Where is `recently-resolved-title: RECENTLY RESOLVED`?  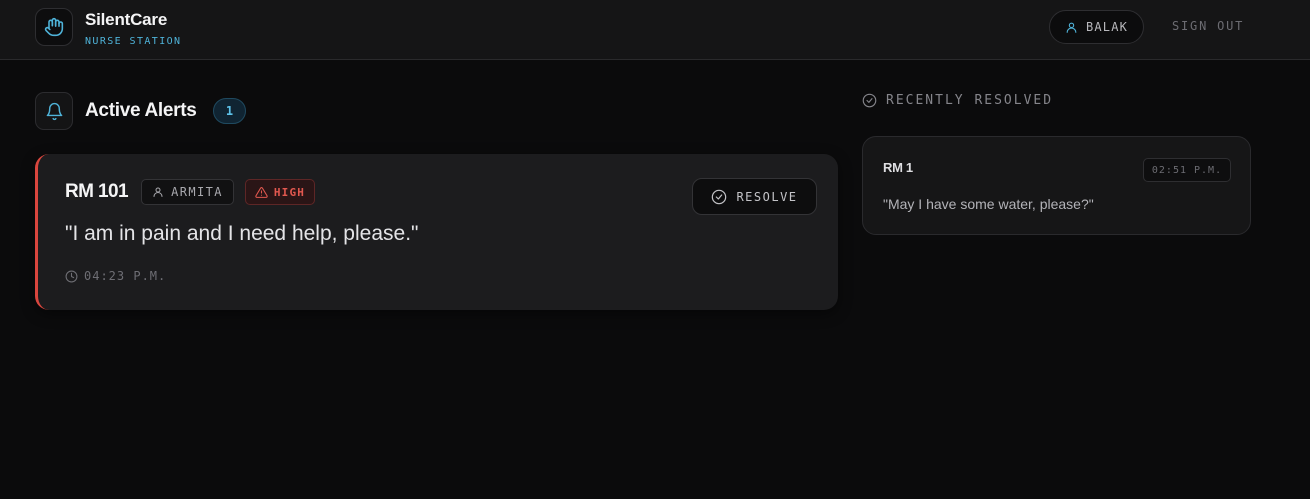
recently-resolved-title: RECENTLY RESOLVED is located at coordinates (970, 100).